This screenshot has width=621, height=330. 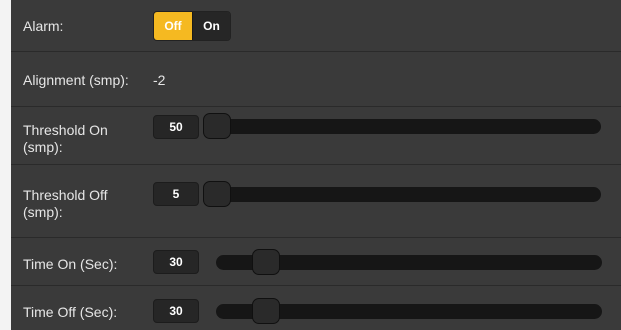 What do you see at coordinates (217, 126) in the screenshot?
I see `threshold-on-slider-thumb` at bounding box center [217, 126].